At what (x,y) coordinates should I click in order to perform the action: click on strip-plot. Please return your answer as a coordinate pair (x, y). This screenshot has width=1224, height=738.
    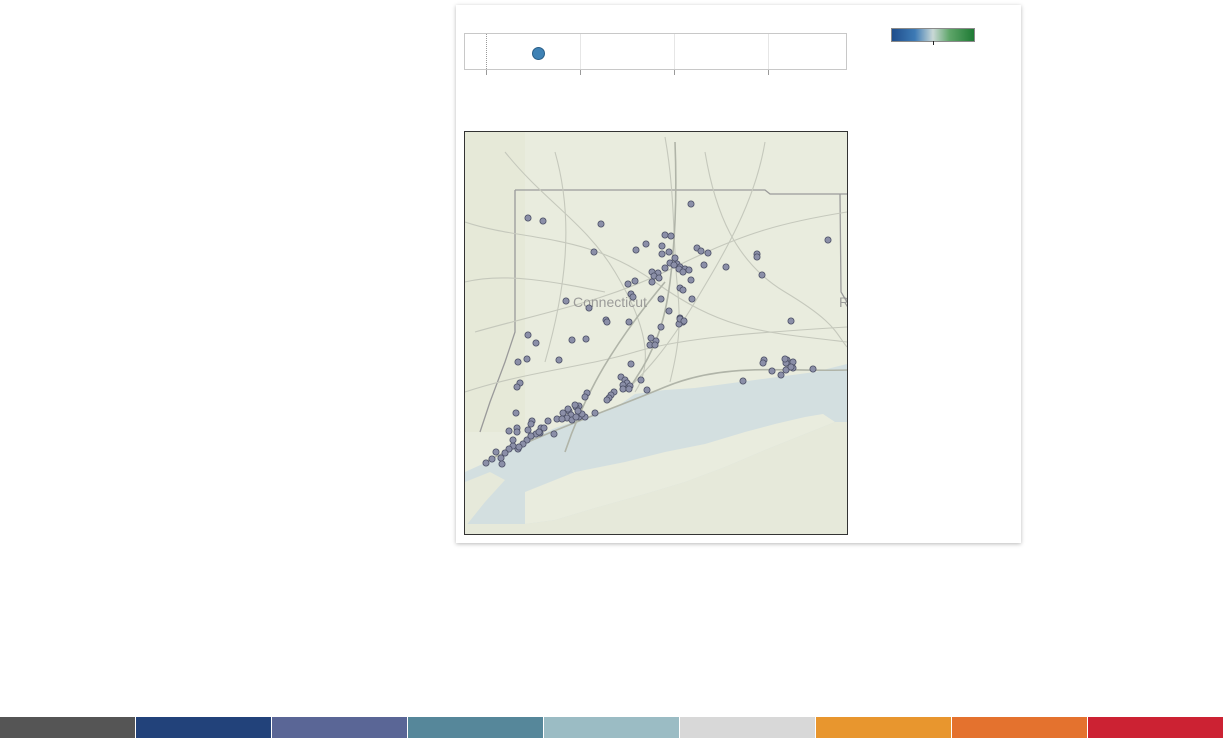
    Looking at the image, I should click on (655, 51).